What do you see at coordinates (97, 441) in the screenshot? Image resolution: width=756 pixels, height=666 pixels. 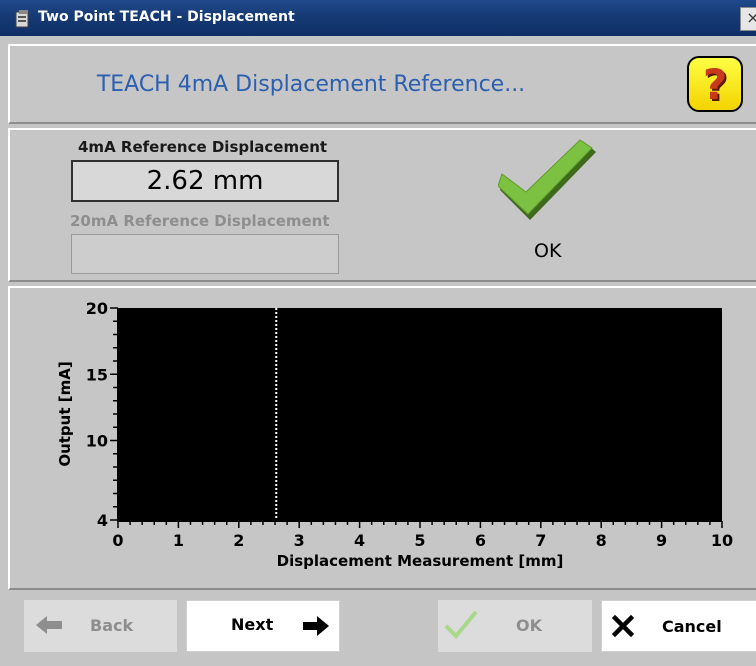 I see `y-tick-label: 10` at bounding box center [97, 441].